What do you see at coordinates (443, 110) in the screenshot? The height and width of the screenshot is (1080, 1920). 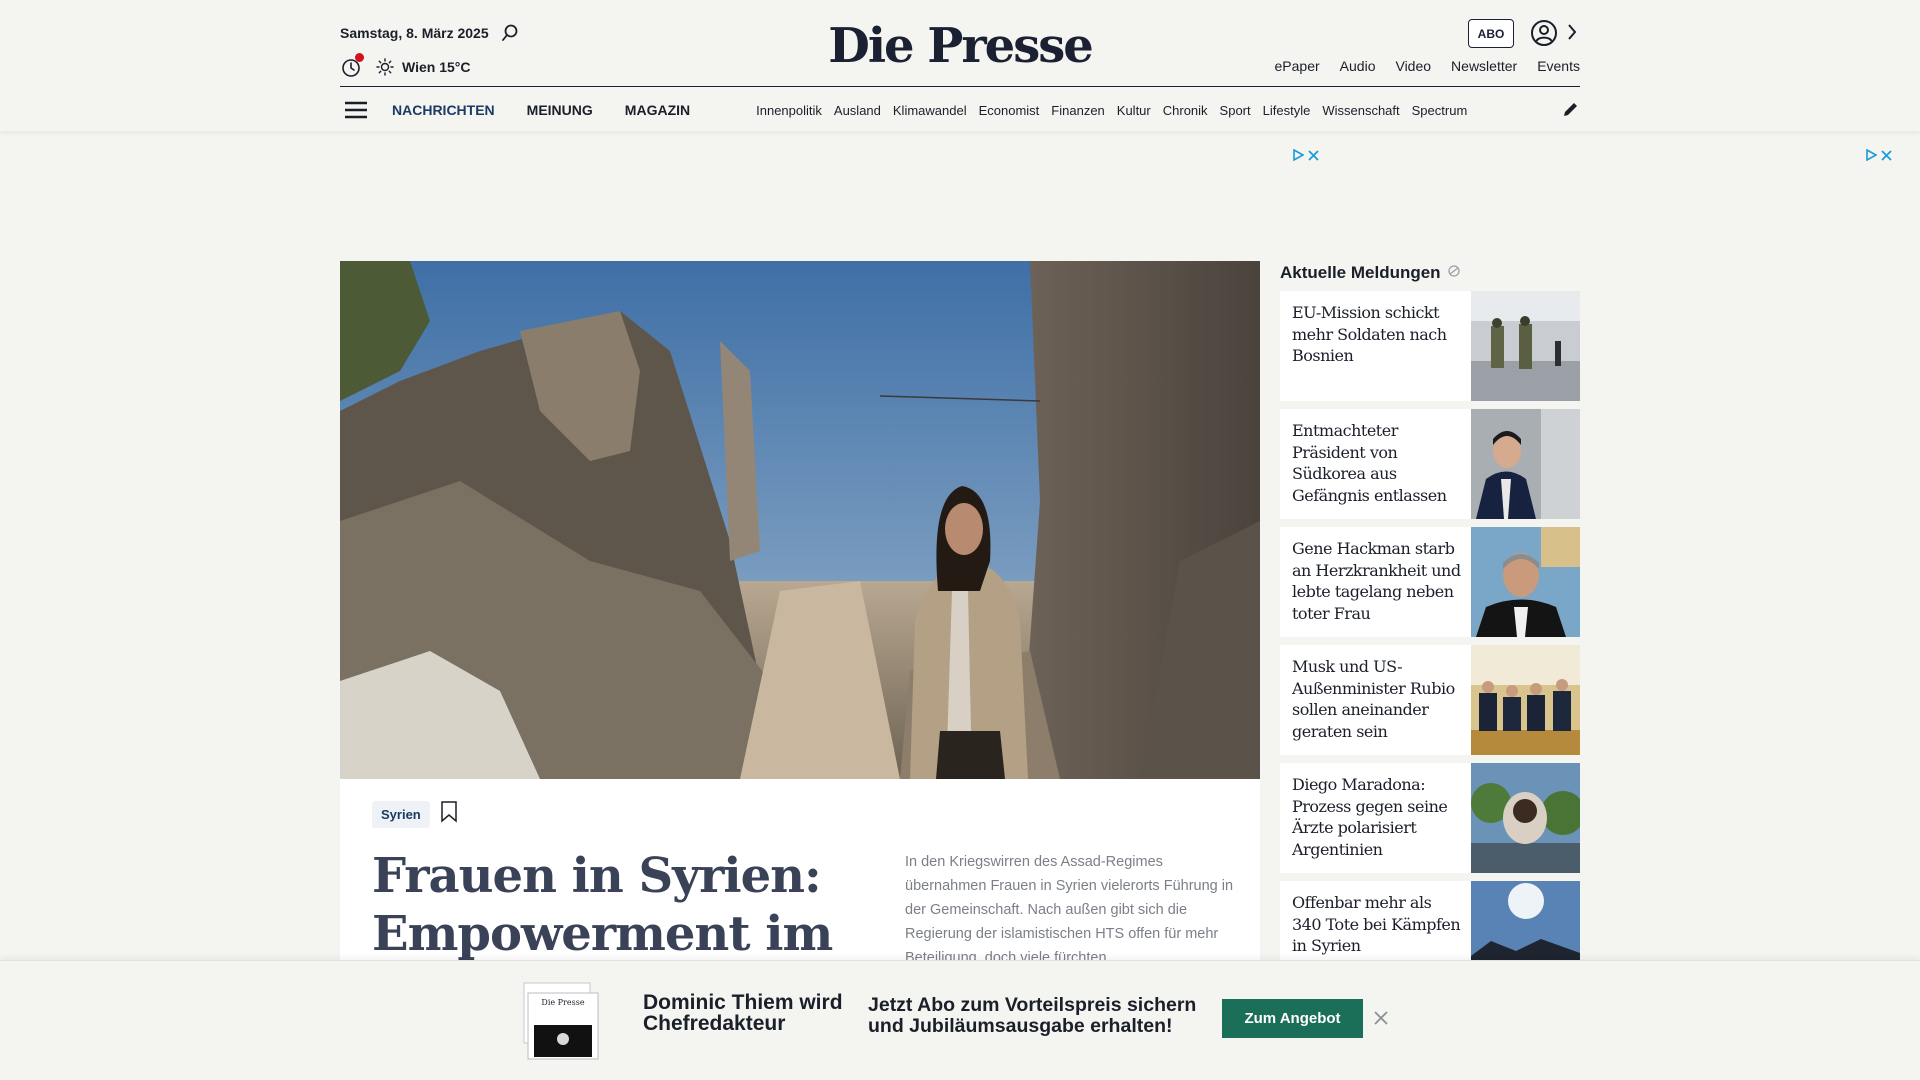 I see `nav-nachrichten: NACHRICHTEN` at bounding box center [443, 110].